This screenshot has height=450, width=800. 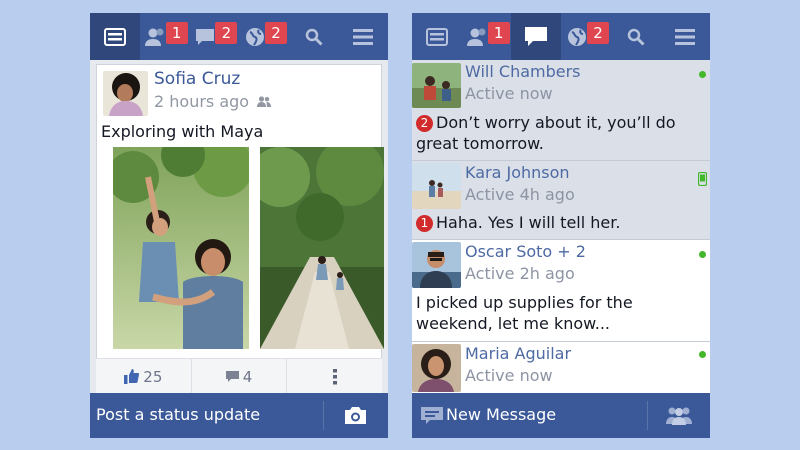 I want to click on top-nav-bar: 1 2 2, so click(x=239, y=36).